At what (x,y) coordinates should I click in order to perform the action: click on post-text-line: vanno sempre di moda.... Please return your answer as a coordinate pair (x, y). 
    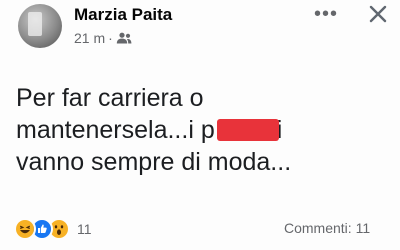
    Looking at the image, I should click on (154, 162).